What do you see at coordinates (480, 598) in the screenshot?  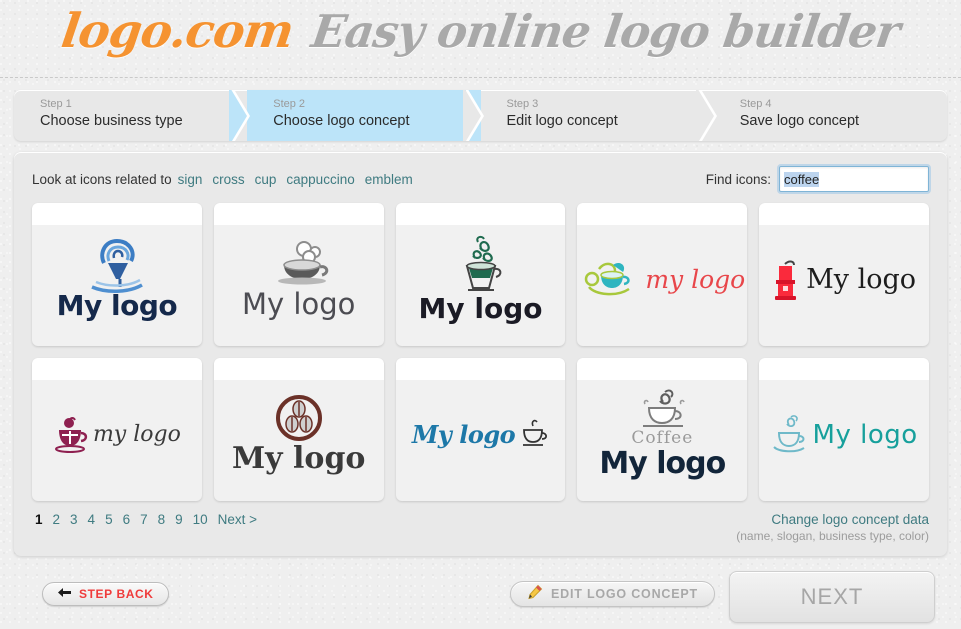 I see `footer-actions: STEP BACK EDIT LOGO CONCEPT NEXT` at bounding box center [480, 598].